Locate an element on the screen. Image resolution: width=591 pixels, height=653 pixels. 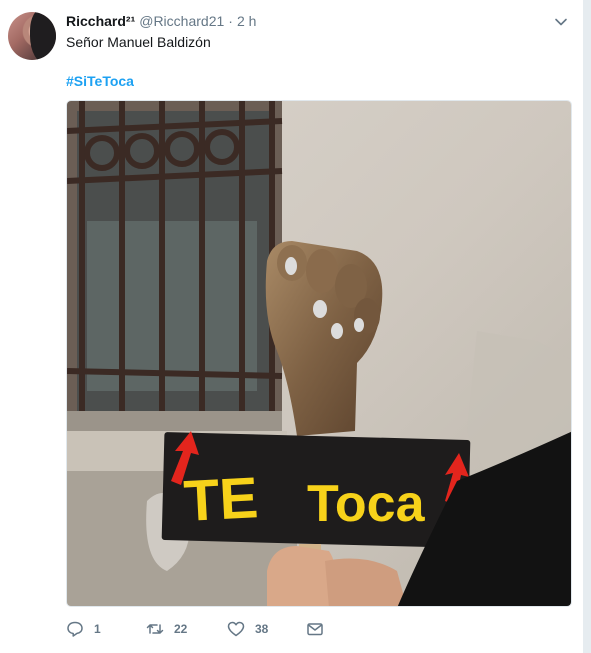
reply-button: 1 is located at coordinates (83, 629).